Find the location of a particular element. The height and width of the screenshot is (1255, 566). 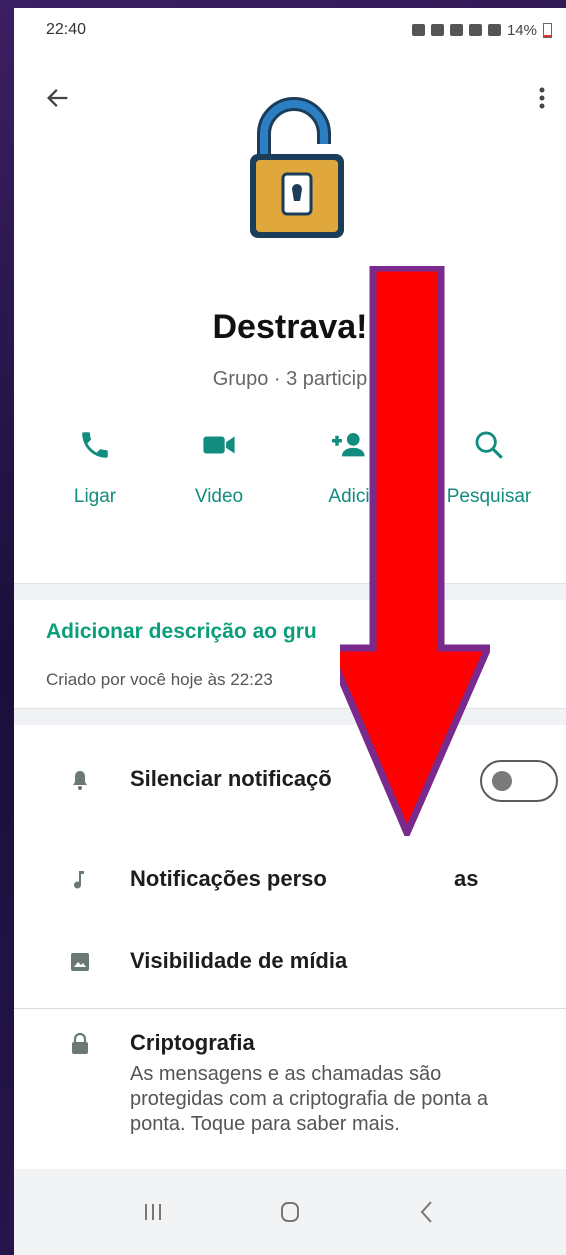

encryption-title: Criptografia is located at coordinates (192, 1043).